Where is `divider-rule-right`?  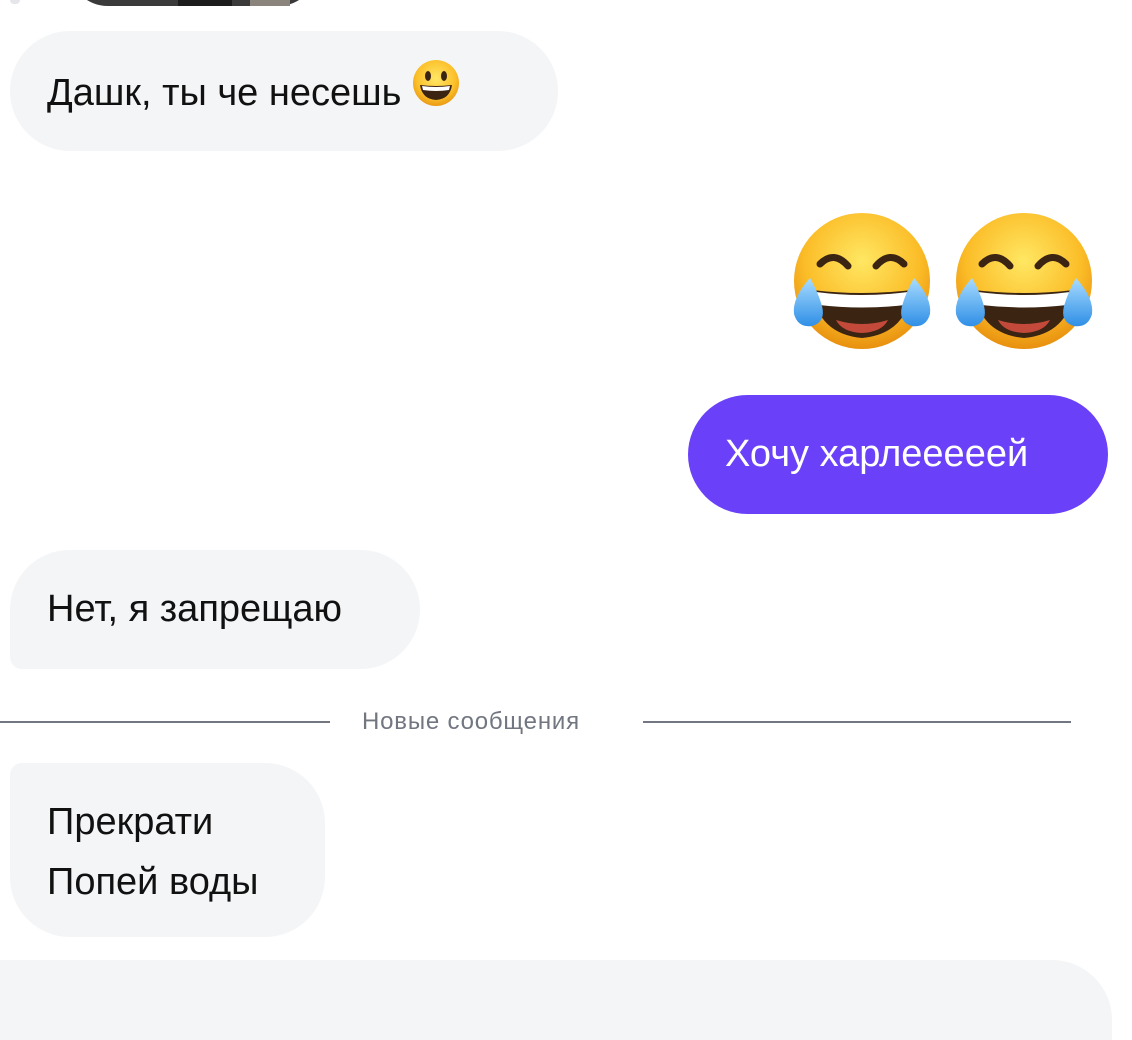 divider-rule-right is located at coordinates (857, 722).